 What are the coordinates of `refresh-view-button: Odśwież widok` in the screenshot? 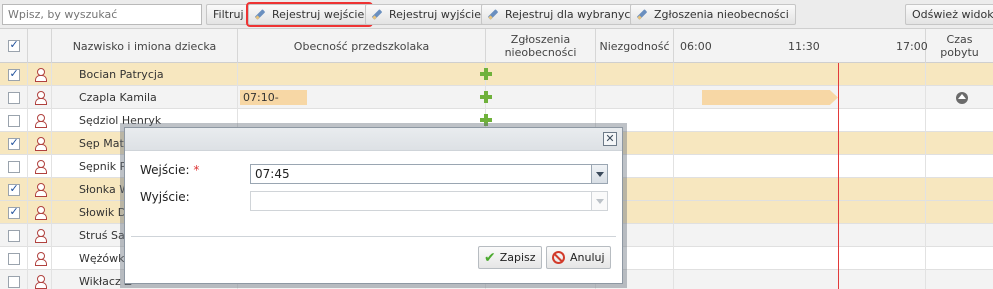 It's located at (949, 14).